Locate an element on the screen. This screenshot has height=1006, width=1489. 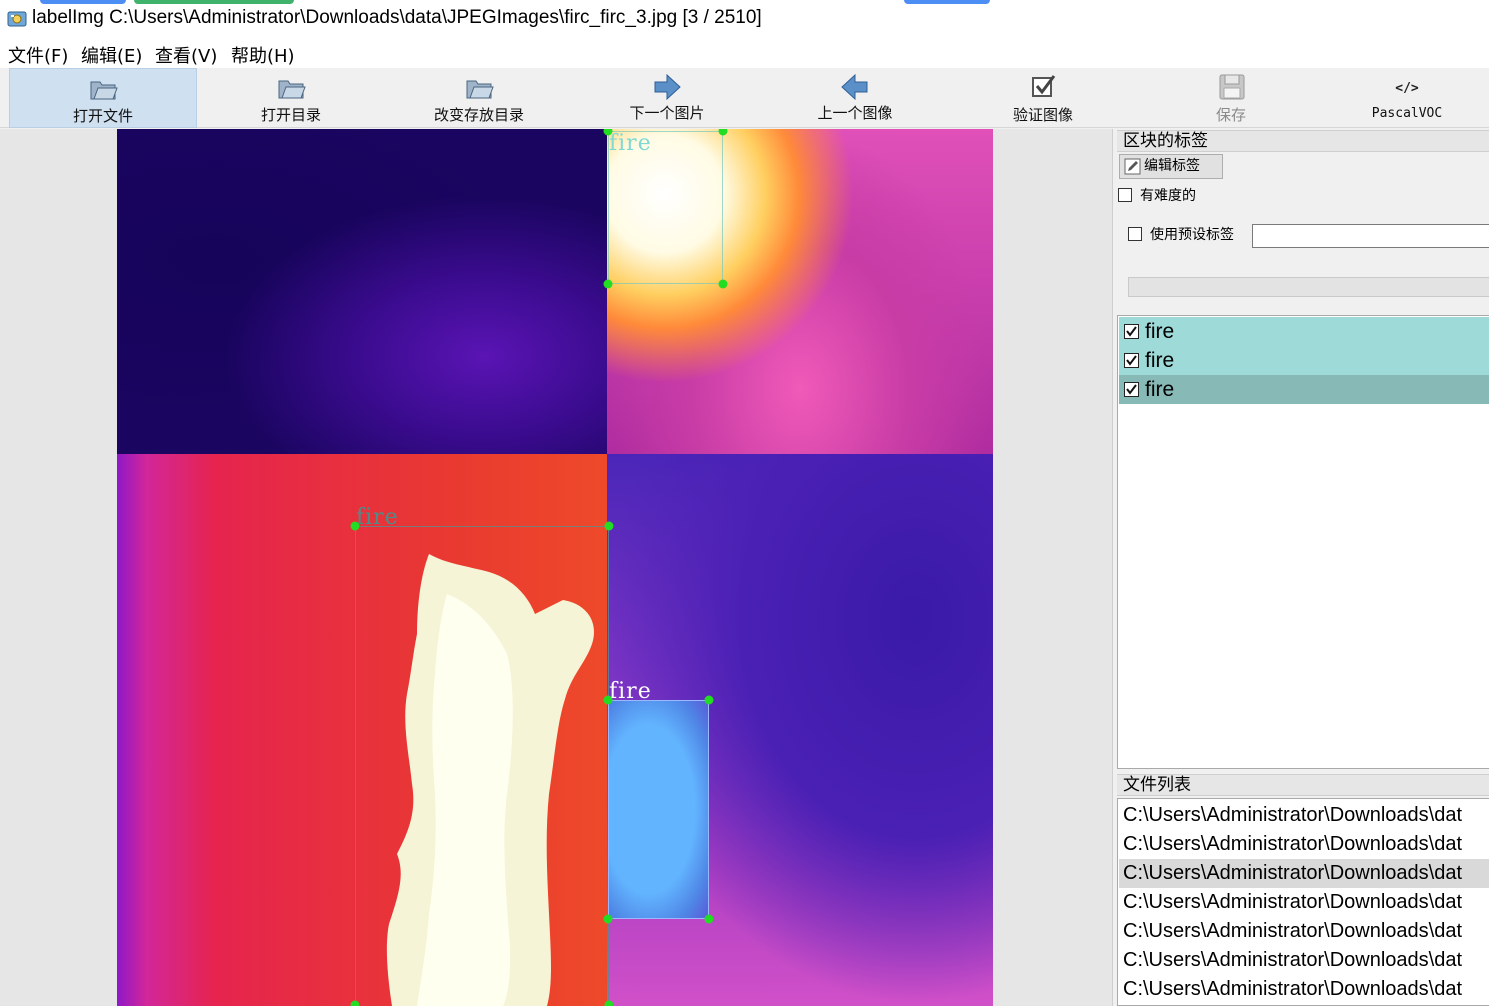
annotation-box-selected is located at coordinates (658, 809).